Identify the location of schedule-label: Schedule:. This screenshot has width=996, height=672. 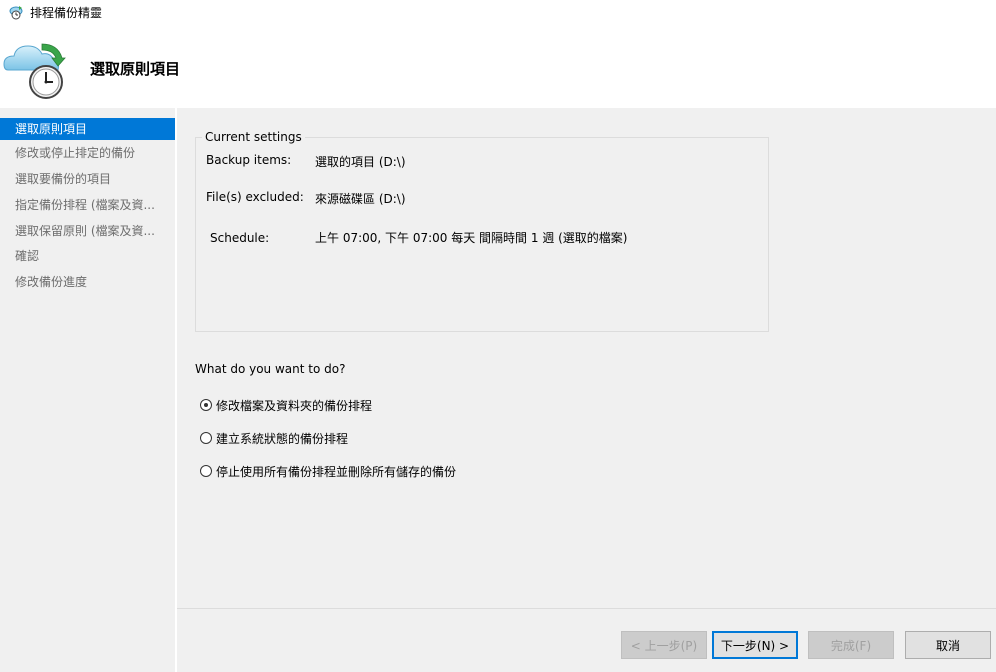
(240, 238).